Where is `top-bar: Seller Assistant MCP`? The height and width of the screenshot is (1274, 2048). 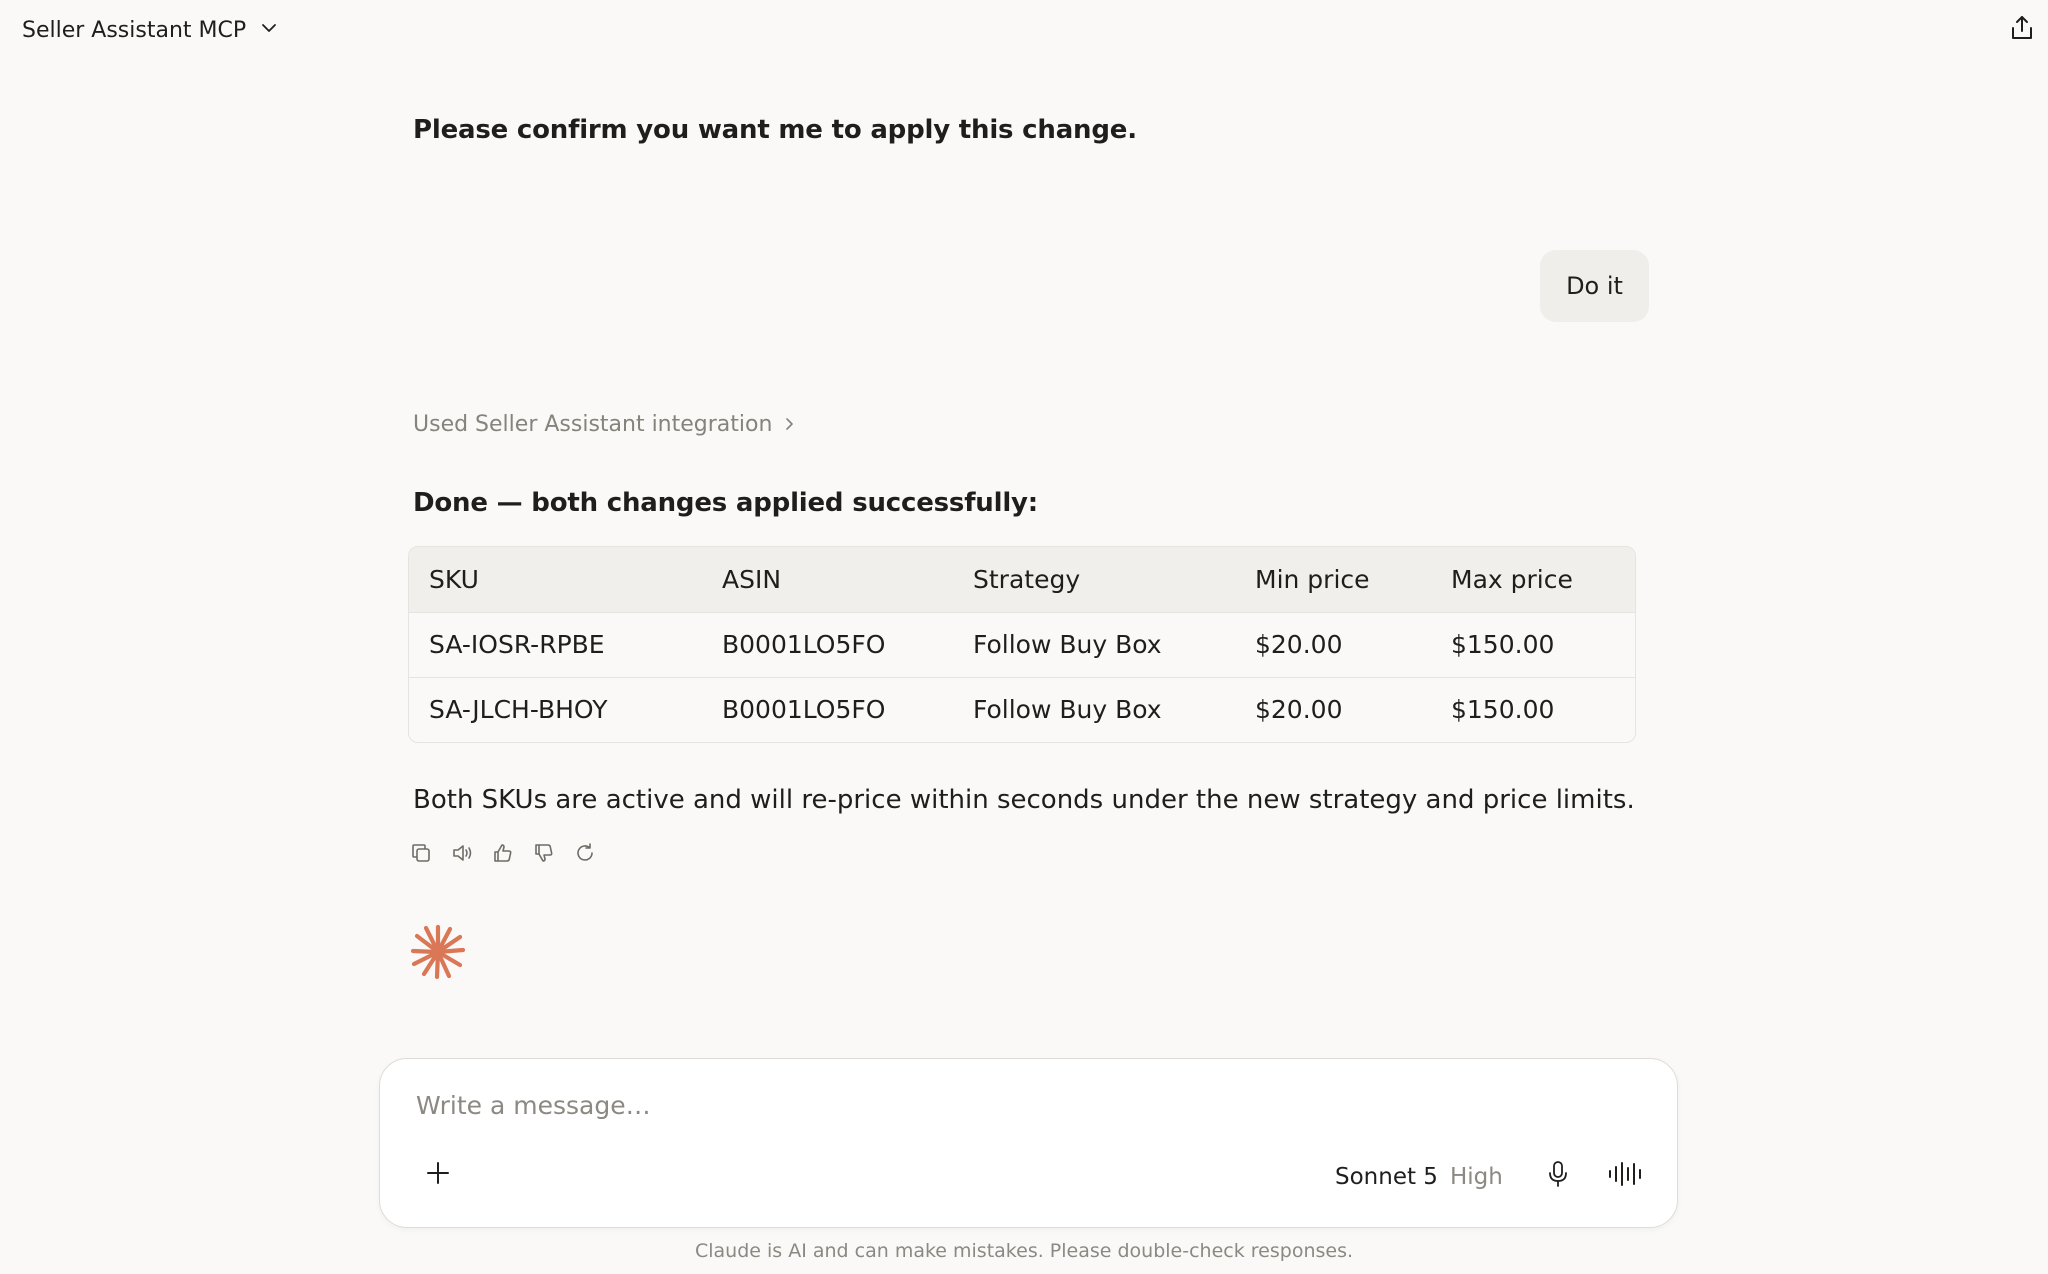
top-bar: Seller Assistant MCP is located at coordinates (1024, 30).